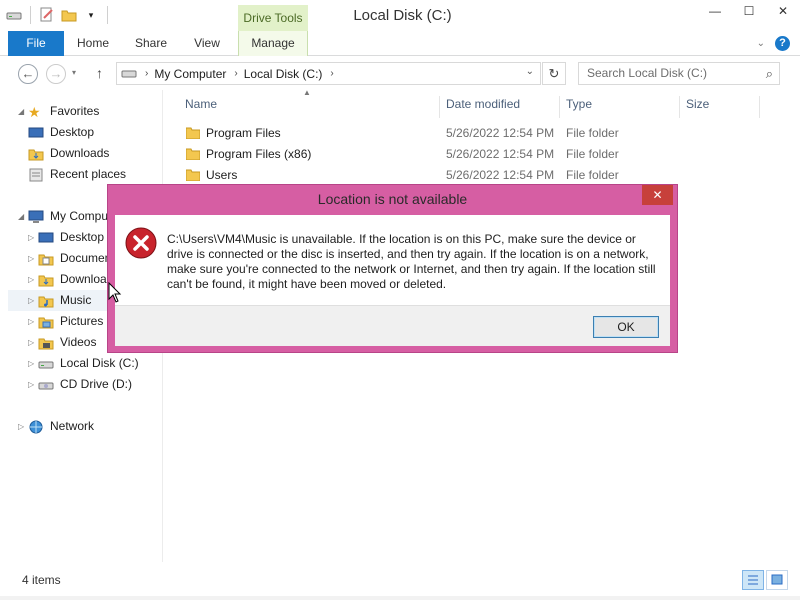 The image size is (800, 600). What do you see at coordinates (74, 72) in the screenshot?
I see `recent-locations-icon: ▾` at bounding box center [74, 72].